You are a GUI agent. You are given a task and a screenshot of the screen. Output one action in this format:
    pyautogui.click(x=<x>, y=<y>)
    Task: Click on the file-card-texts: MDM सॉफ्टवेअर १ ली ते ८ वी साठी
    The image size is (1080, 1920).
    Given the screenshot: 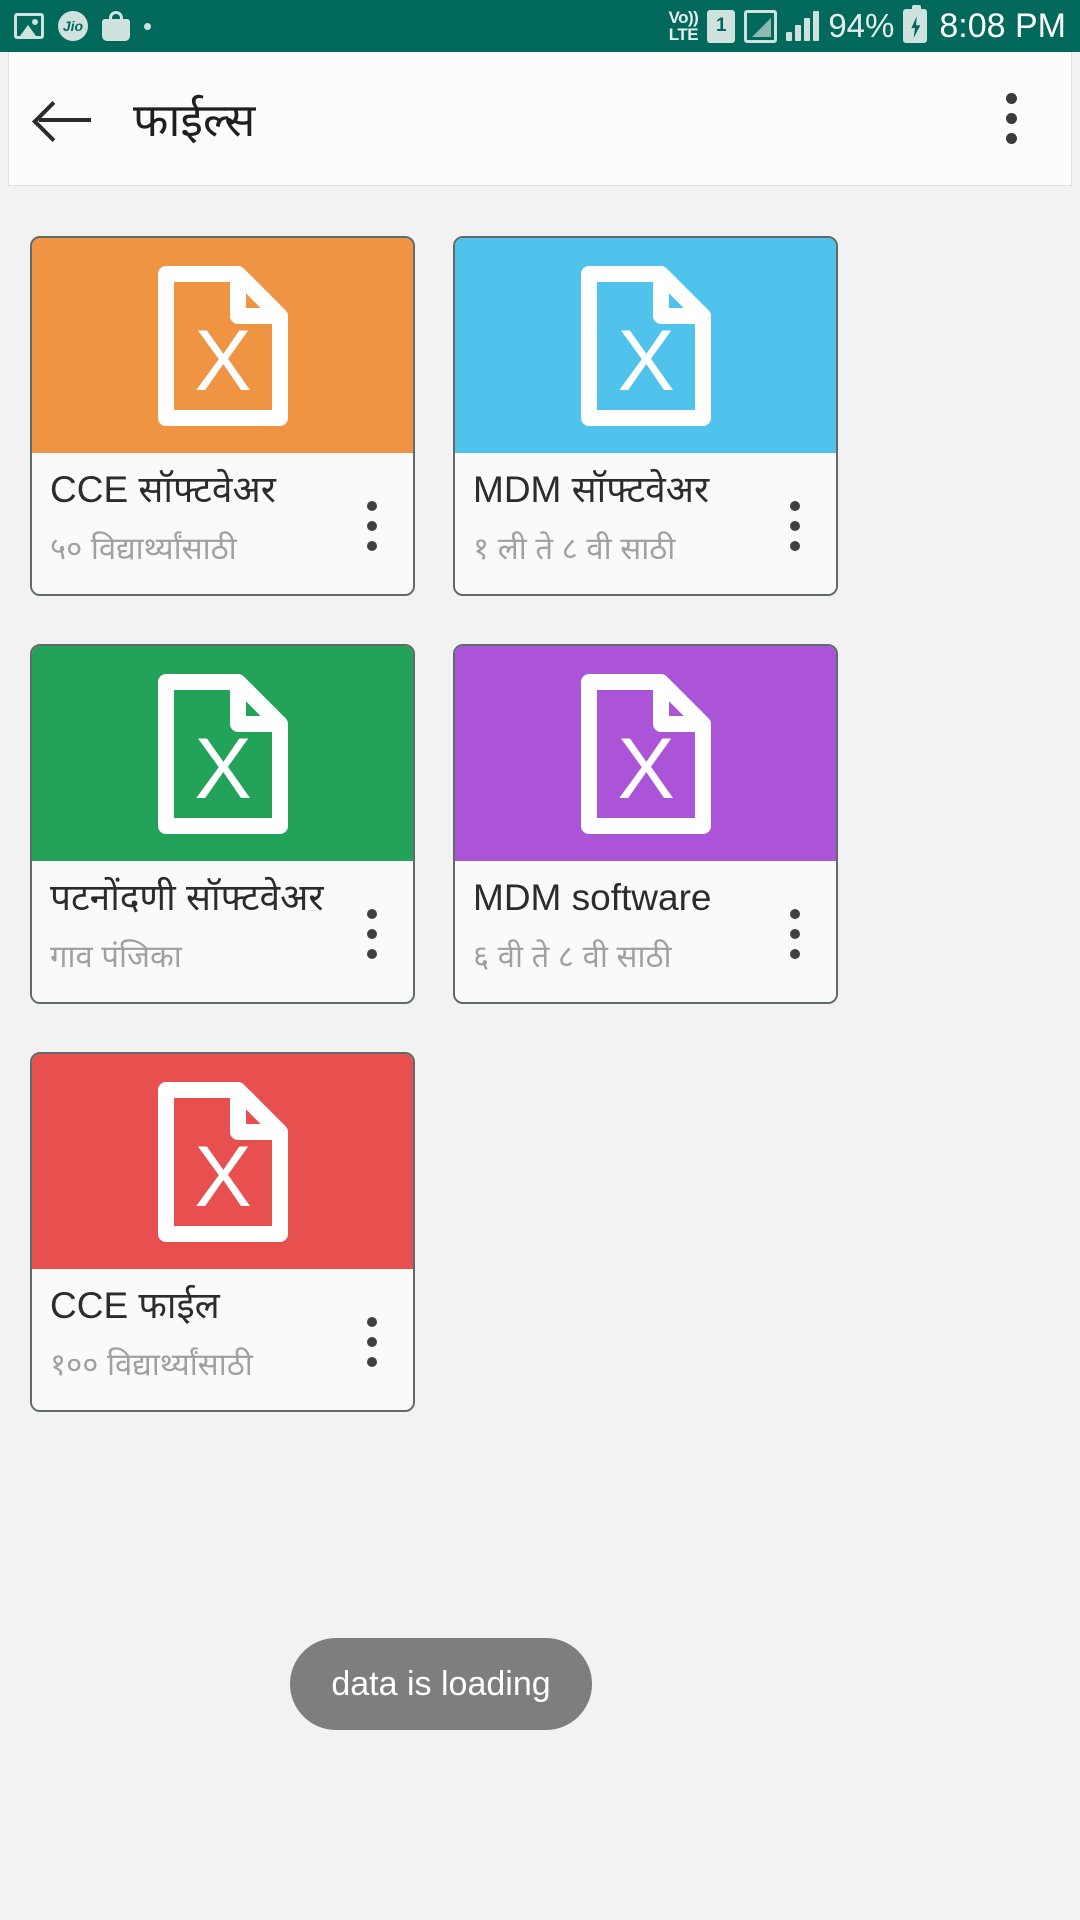 What is the action you would take?
    pyautogui.click(x=622, y=517)
    